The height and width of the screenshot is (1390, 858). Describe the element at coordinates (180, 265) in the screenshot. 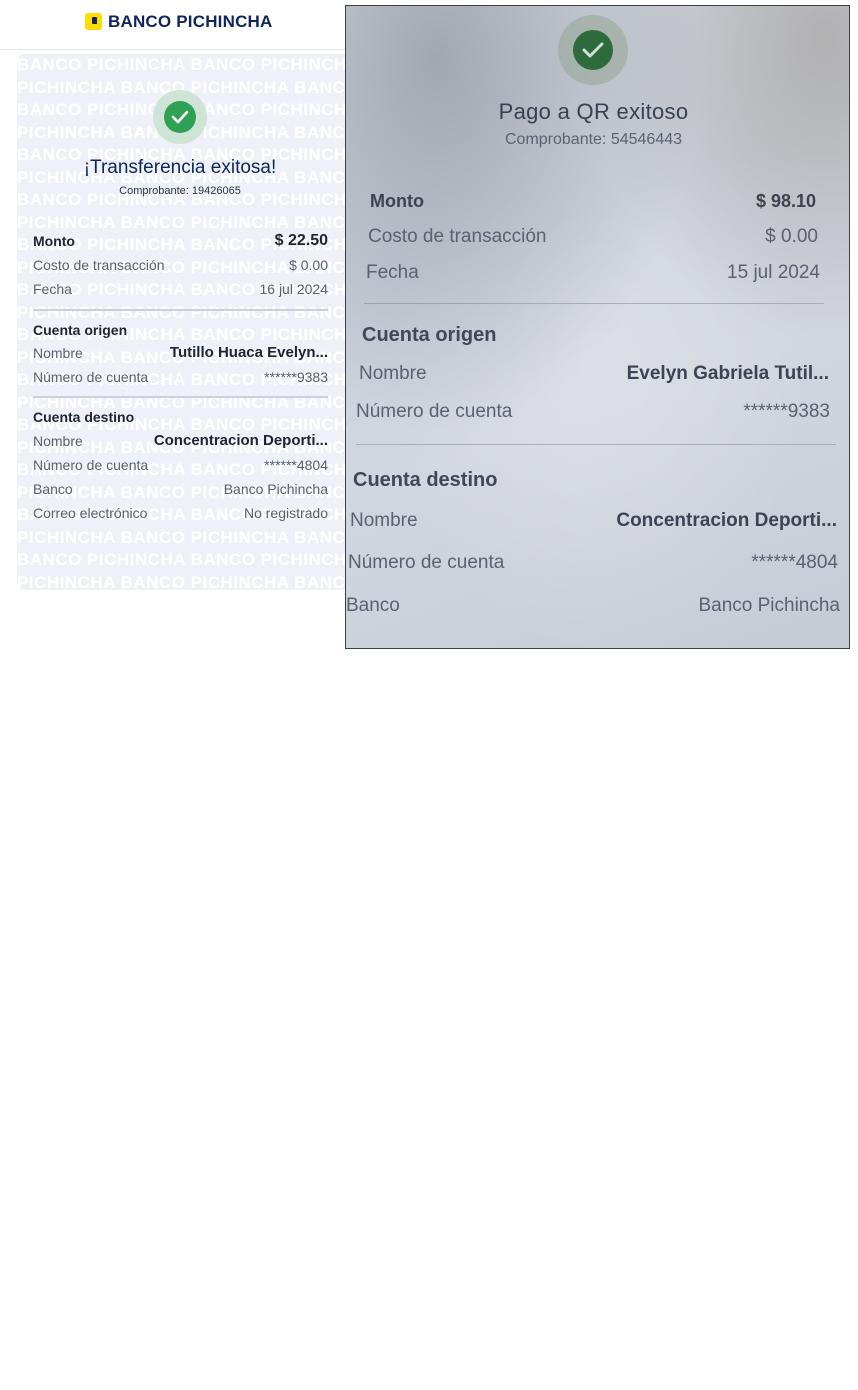

I see `fee-row: Costo de transacción $ 0.00` at that location.